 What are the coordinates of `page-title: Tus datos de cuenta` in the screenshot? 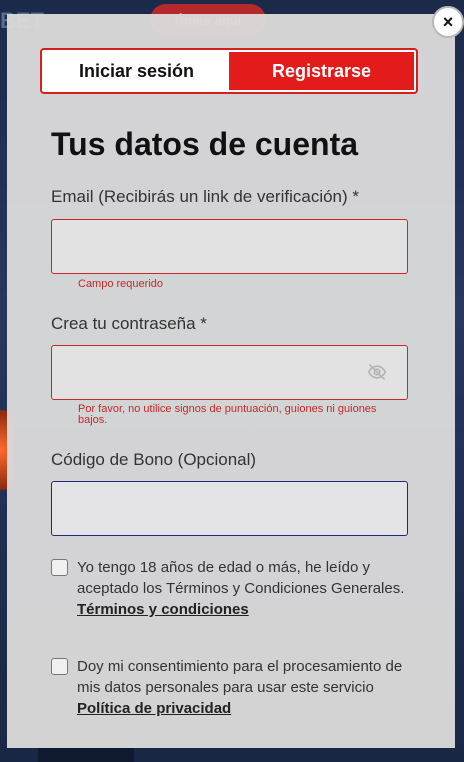 It's located at (205, 144).